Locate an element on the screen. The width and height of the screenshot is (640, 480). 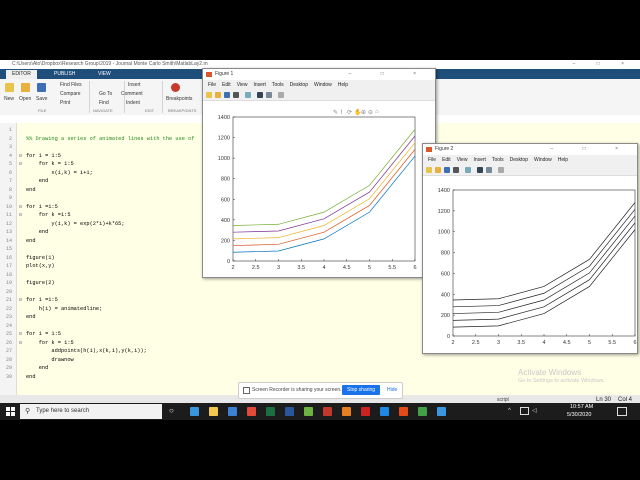
hide-button: Hide is located at coordinates (392, 390).